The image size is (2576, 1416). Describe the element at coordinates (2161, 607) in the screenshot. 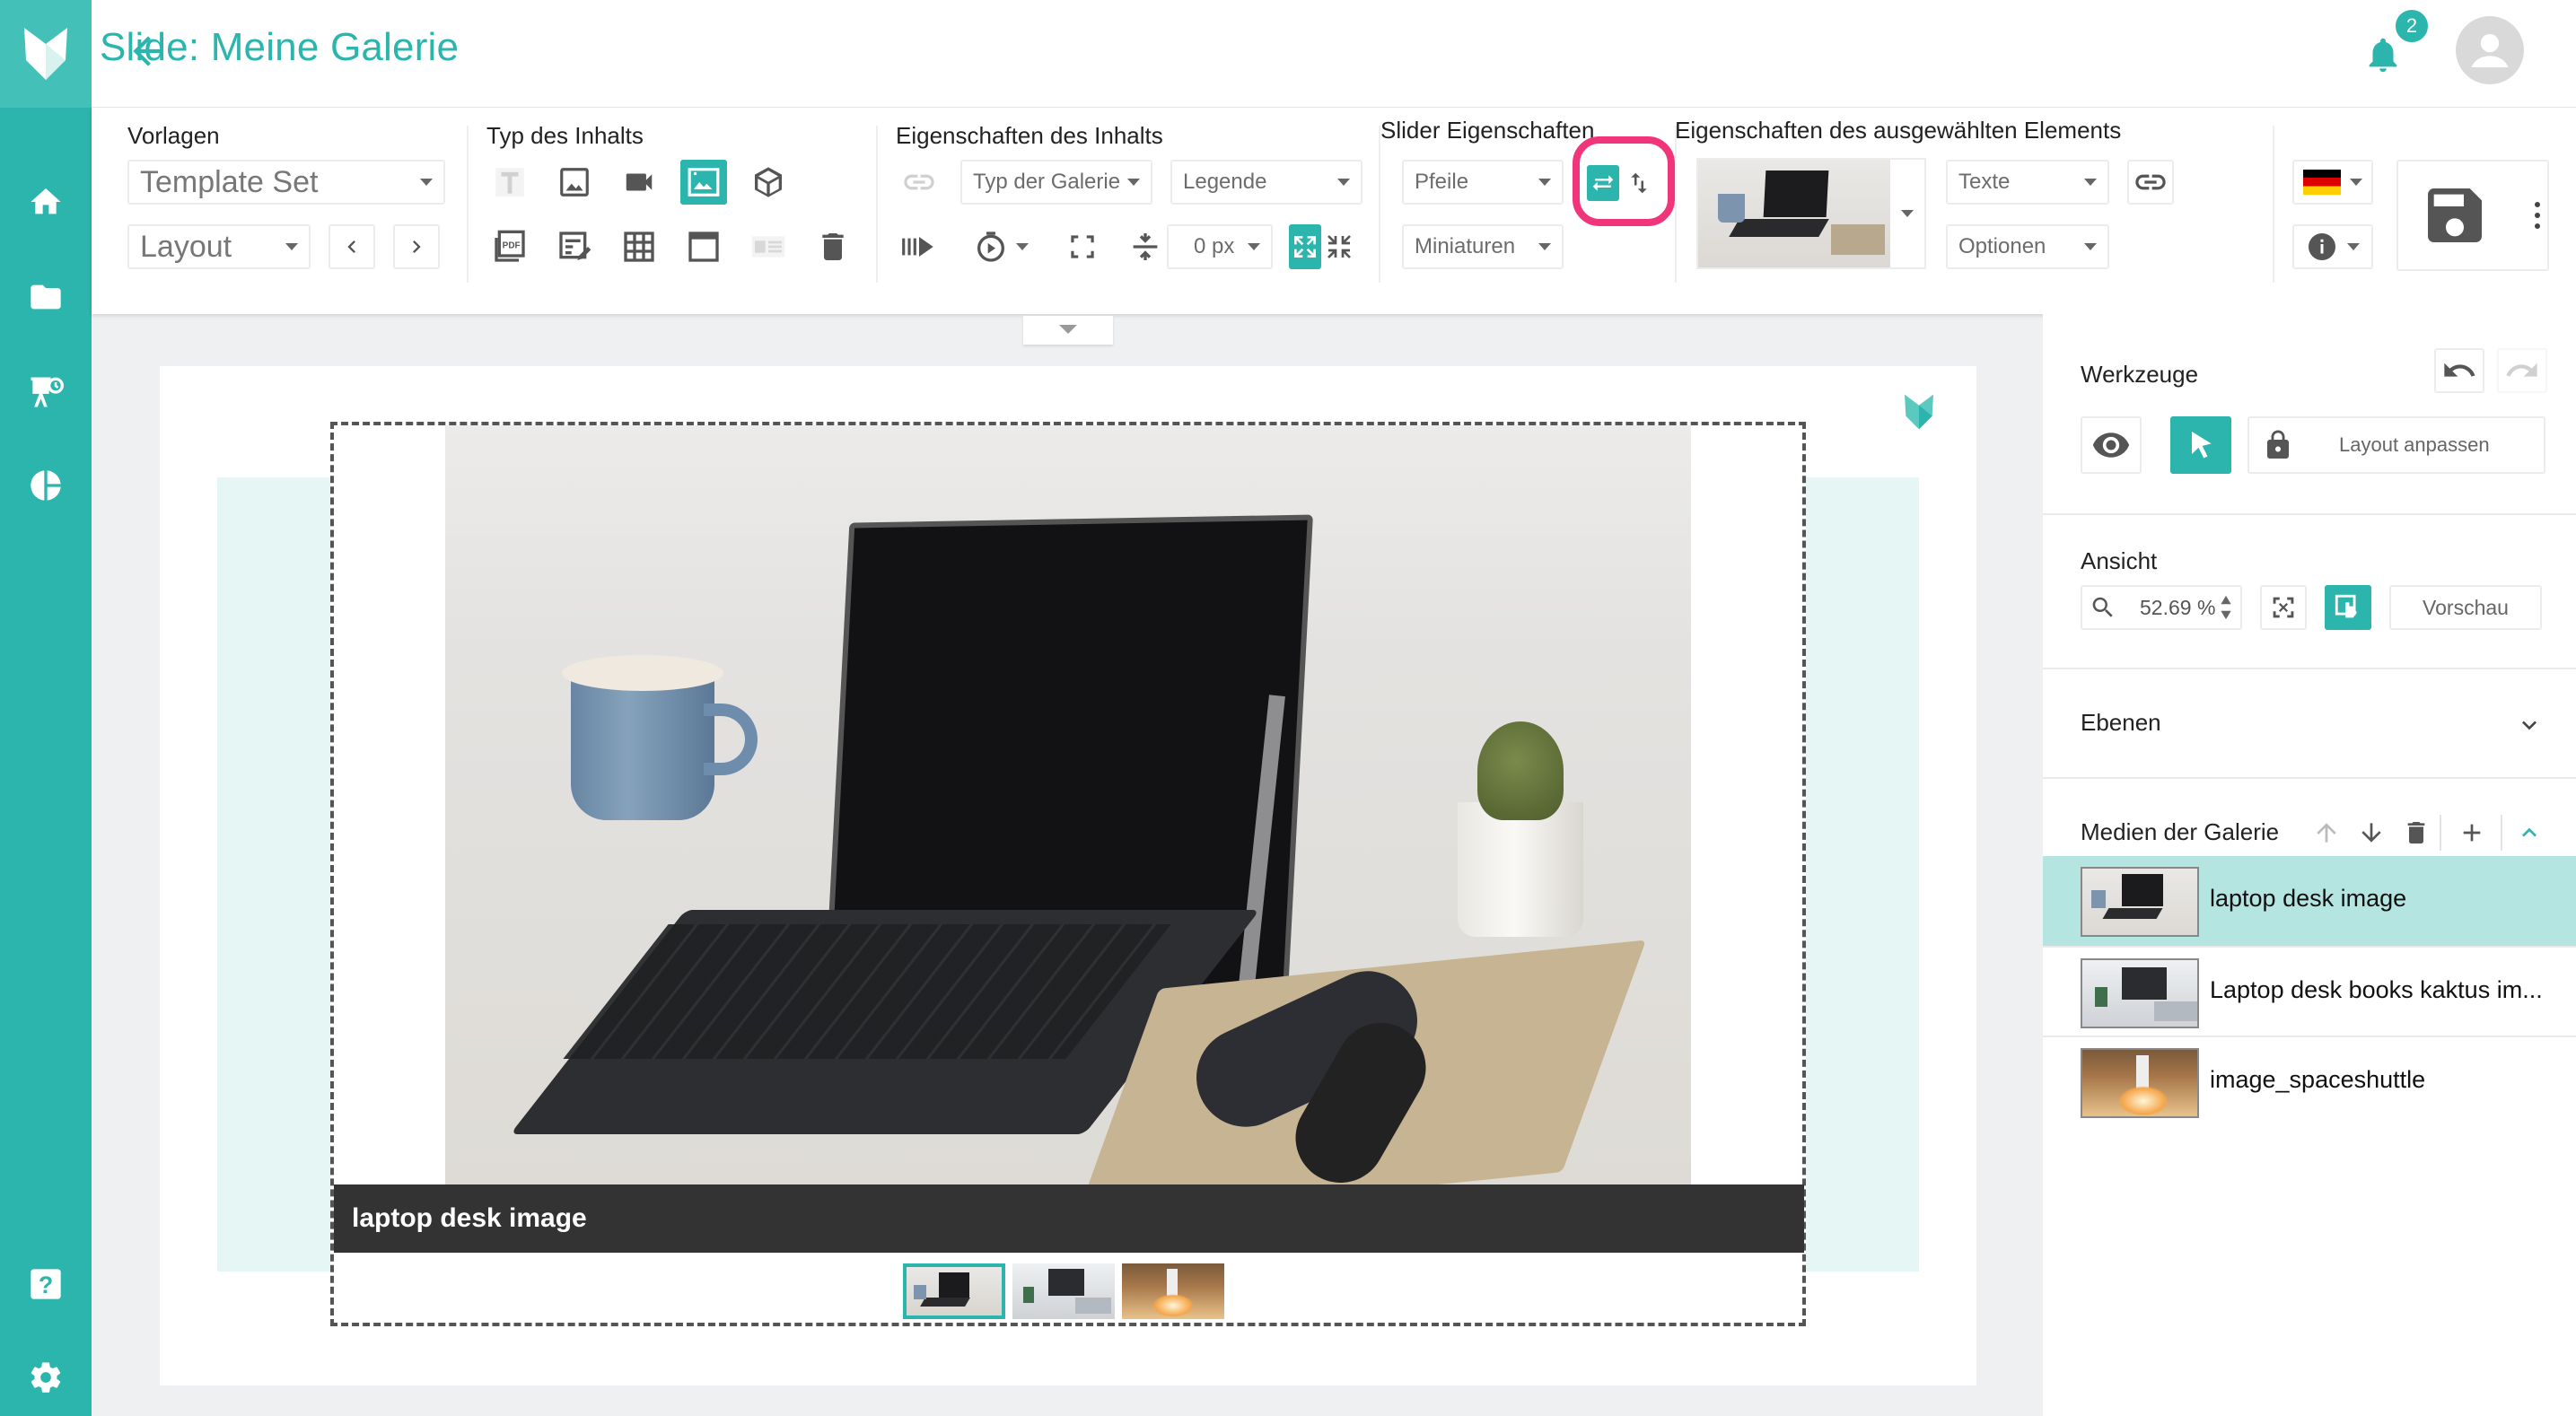

I see `zoom-input: 52.69 %` at that location.